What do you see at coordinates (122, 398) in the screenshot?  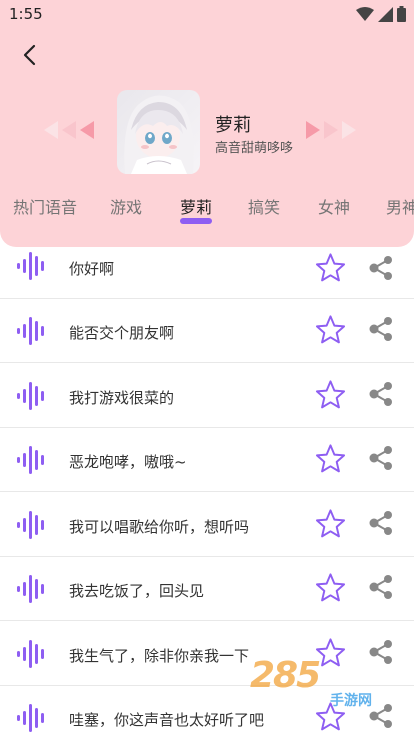 I see `voice-text: 我打游戏很菜的` at bounding box center [122, 398].